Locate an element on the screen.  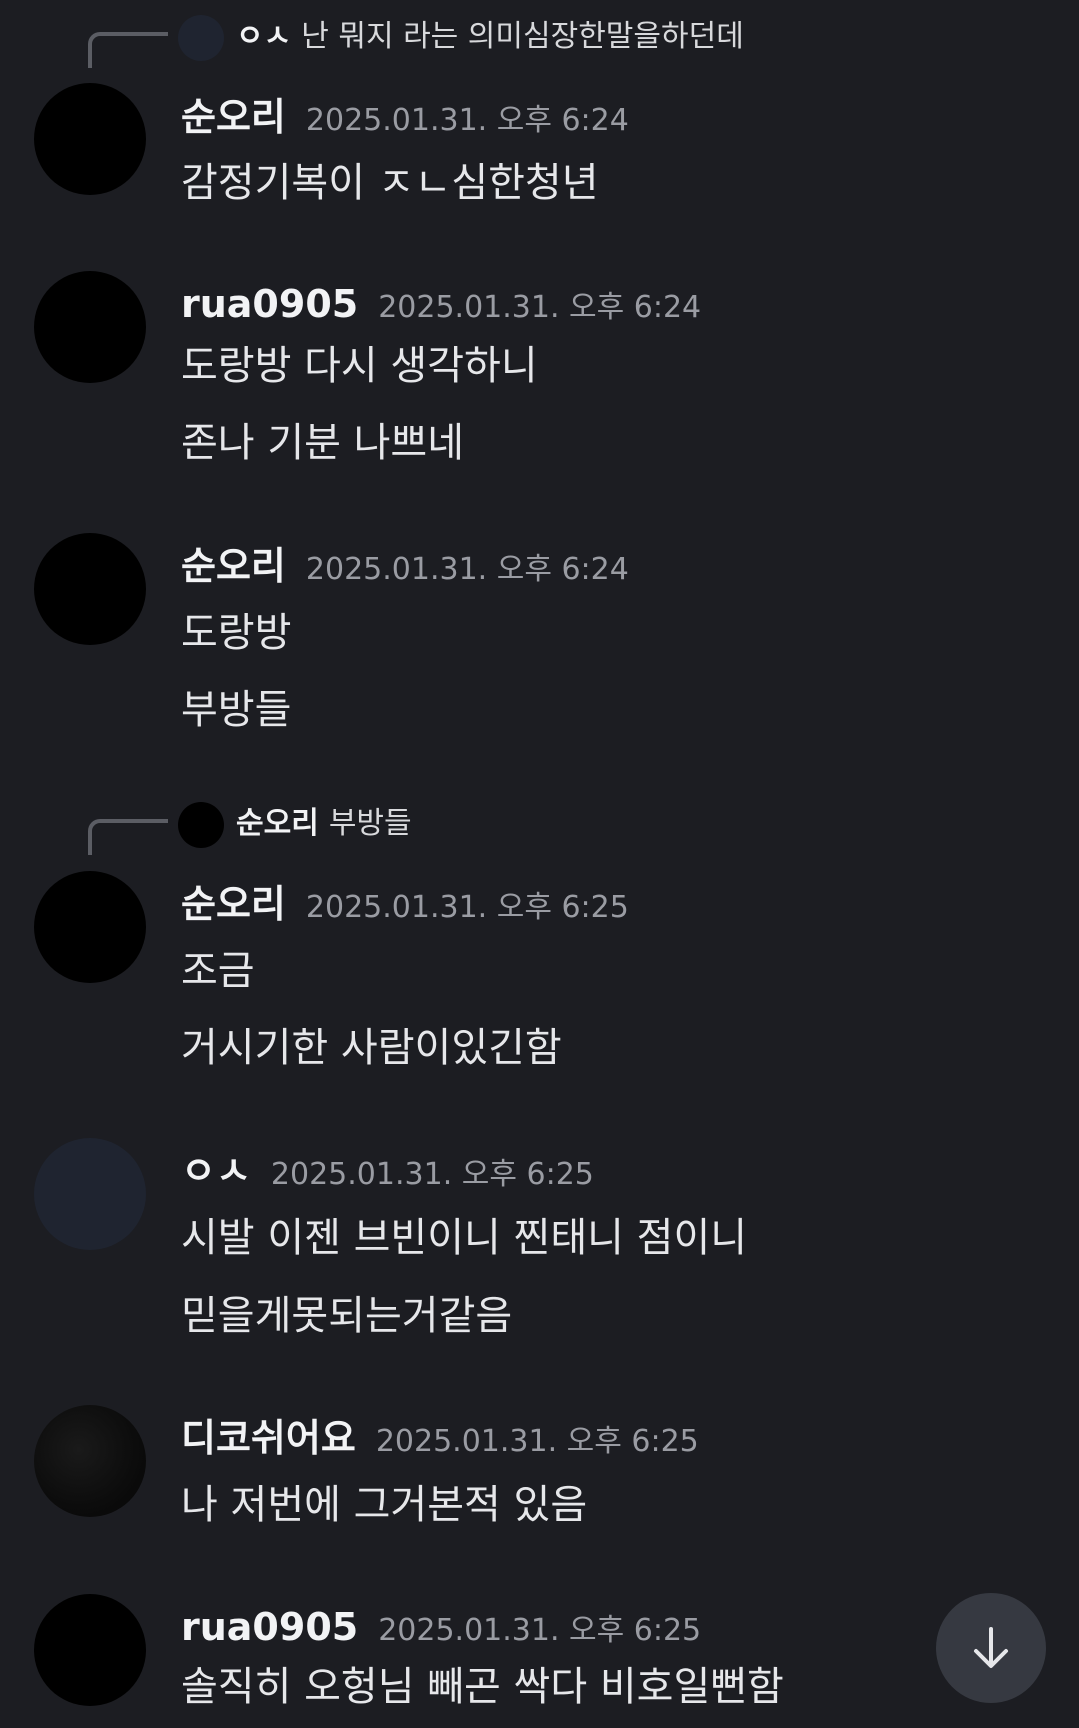
scroll-to-bottom-button is located at coordinates (991, 1648).